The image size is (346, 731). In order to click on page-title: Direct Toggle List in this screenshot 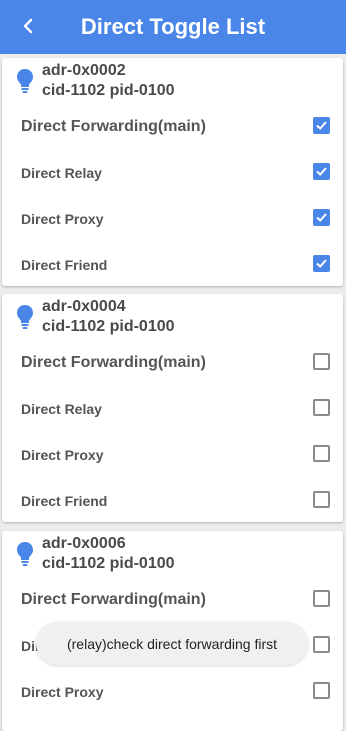, I will do `click(173, 26)`.